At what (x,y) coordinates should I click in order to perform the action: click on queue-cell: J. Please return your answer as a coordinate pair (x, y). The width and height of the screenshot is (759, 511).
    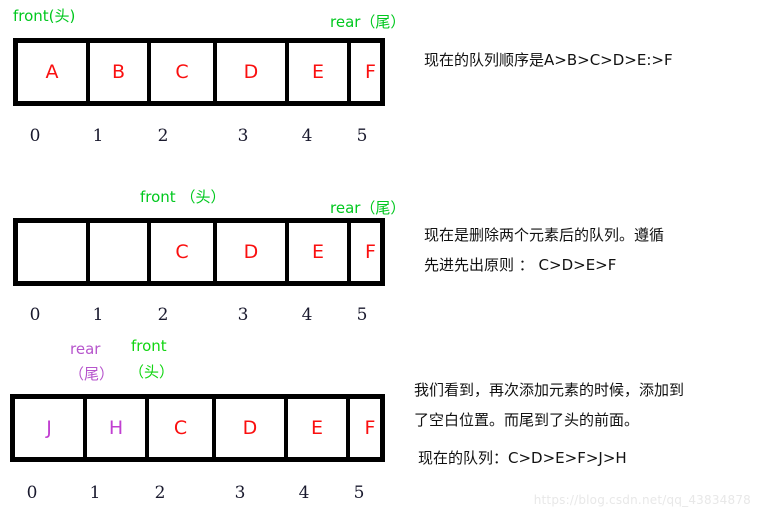
    Looking at the image, I should click on (49, 428).